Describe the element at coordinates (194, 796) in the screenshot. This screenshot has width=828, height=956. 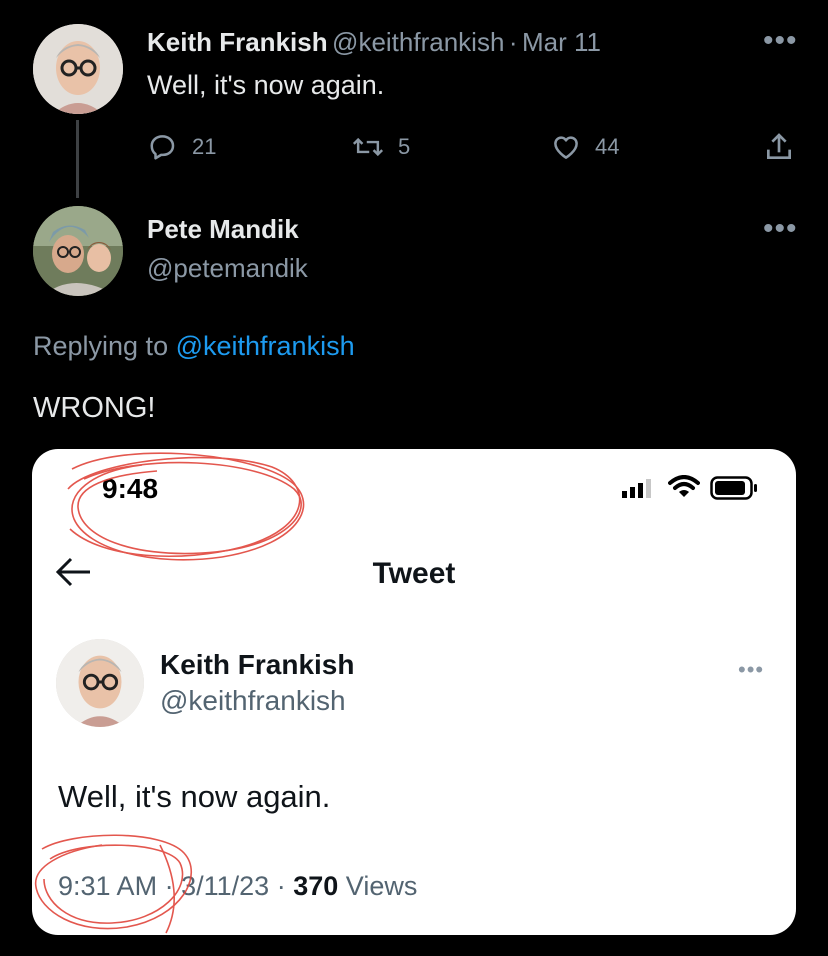
I see `screenshot-tweet-text: Well, it's now again.` at that location.